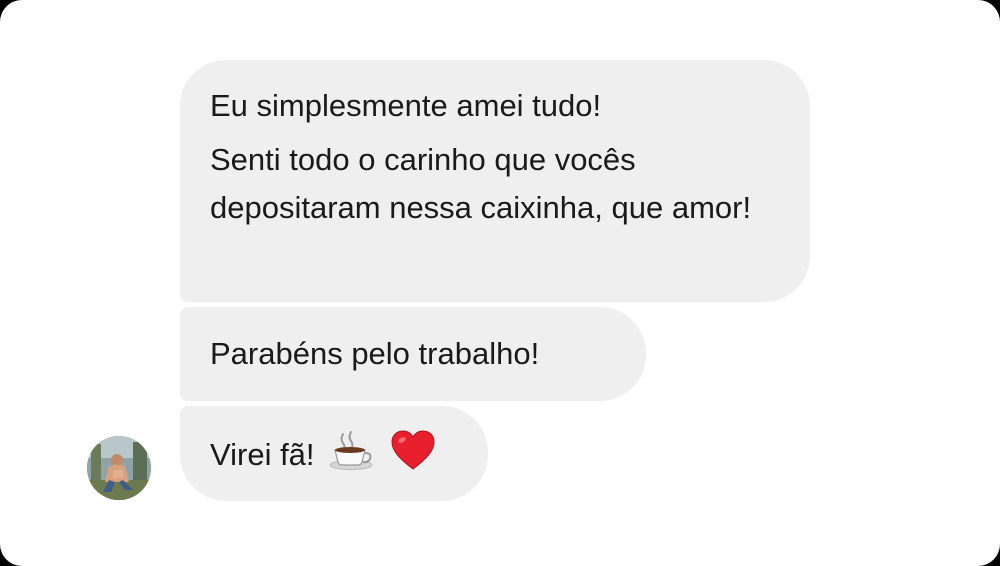 The height and width of the screenshot is (566, 1000). Describe the element at coordinates (119, 468) in the screenshot. I see `avatar` at that location.